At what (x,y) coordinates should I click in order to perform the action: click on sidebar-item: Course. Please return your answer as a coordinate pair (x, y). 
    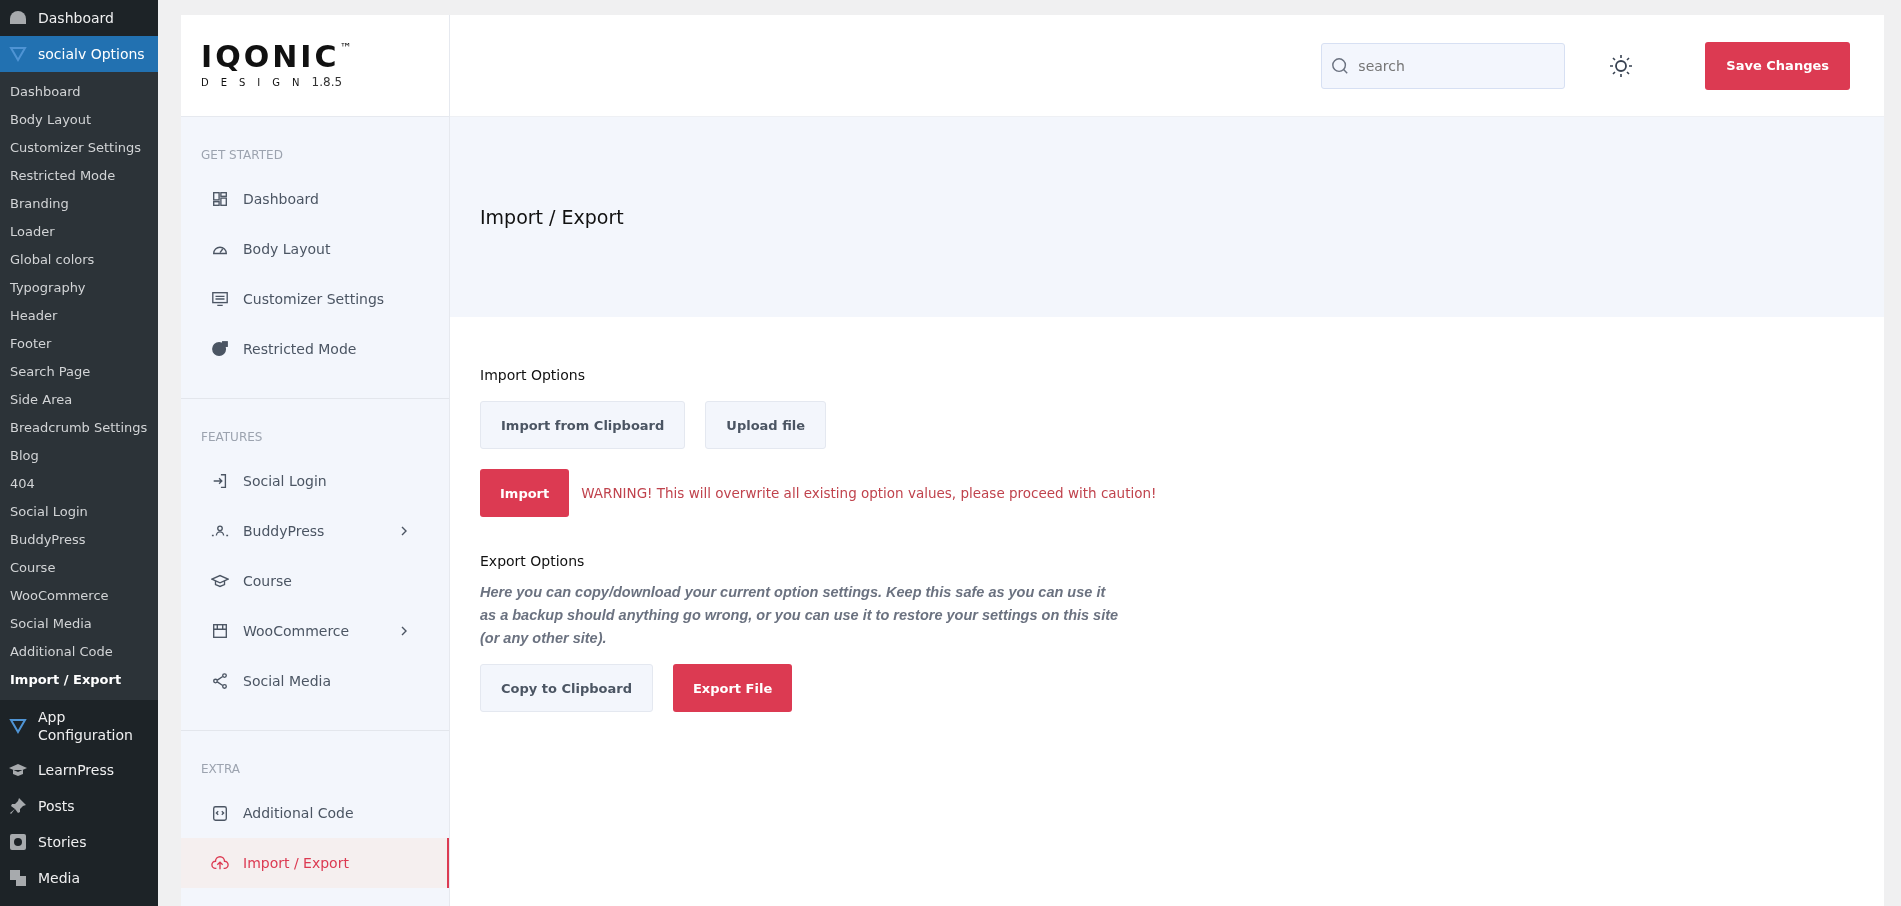
    Looking at the image, I should click on (315, 581).